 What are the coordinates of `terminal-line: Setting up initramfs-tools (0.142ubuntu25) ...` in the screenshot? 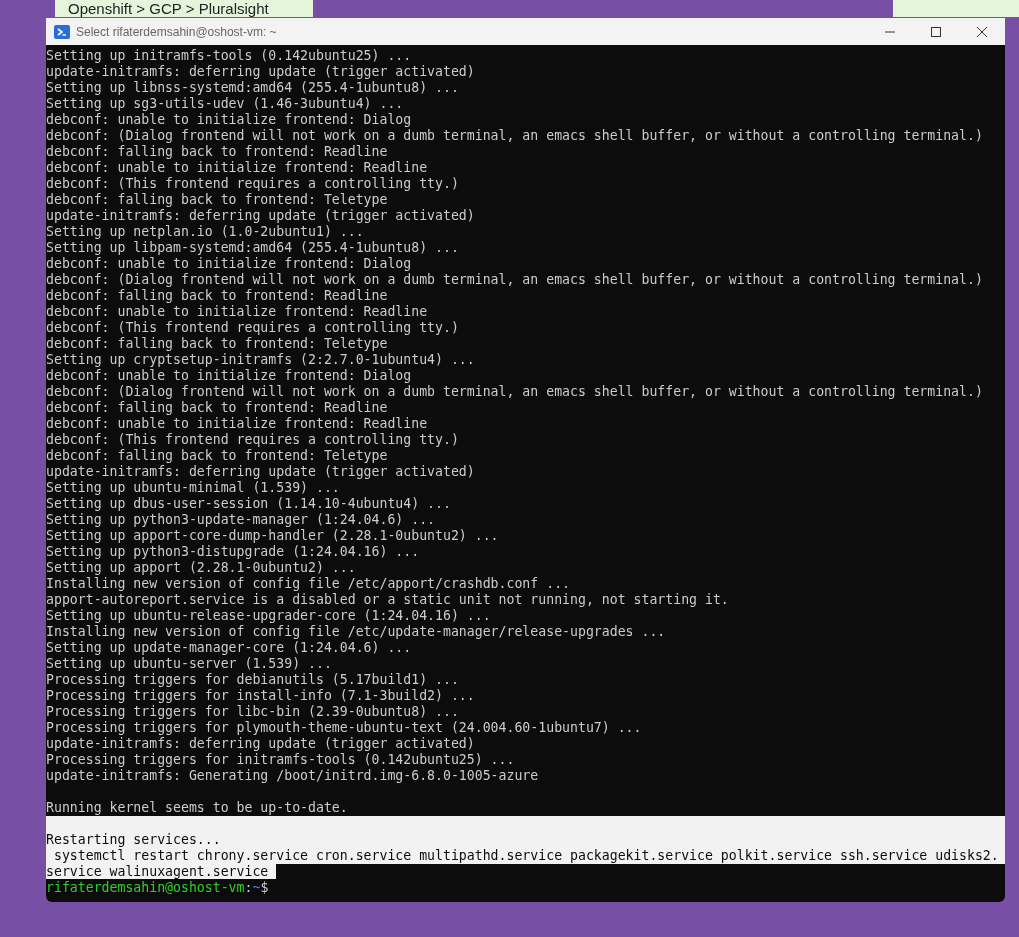 It's located at (229, 55).